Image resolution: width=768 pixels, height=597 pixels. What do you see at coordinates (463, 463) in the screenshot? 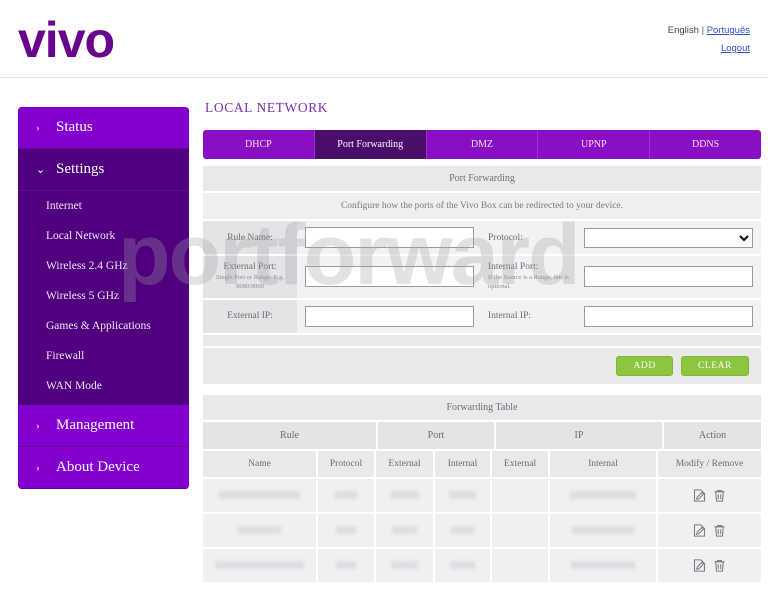
I see `sub-header-internal-port: Internal` at bounding box center [463, 463].